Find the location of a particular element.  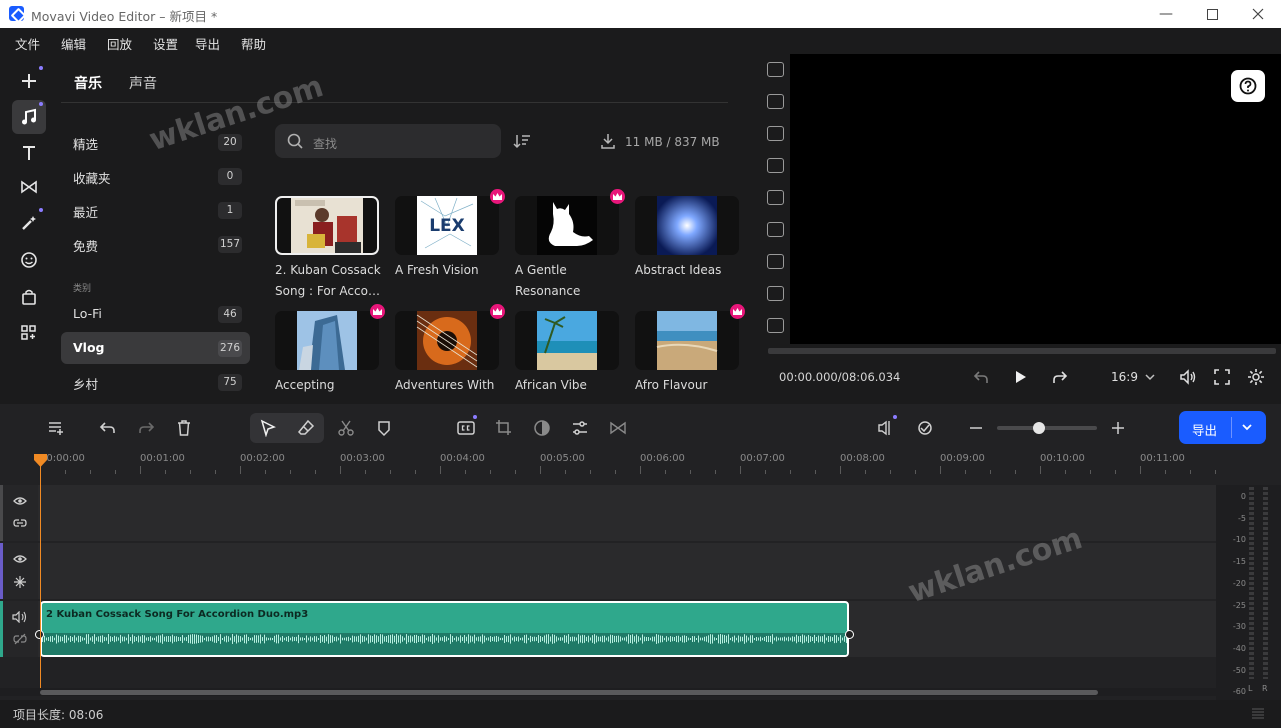

genre-country: 乡村 75 is located at coordinates (155, 382).